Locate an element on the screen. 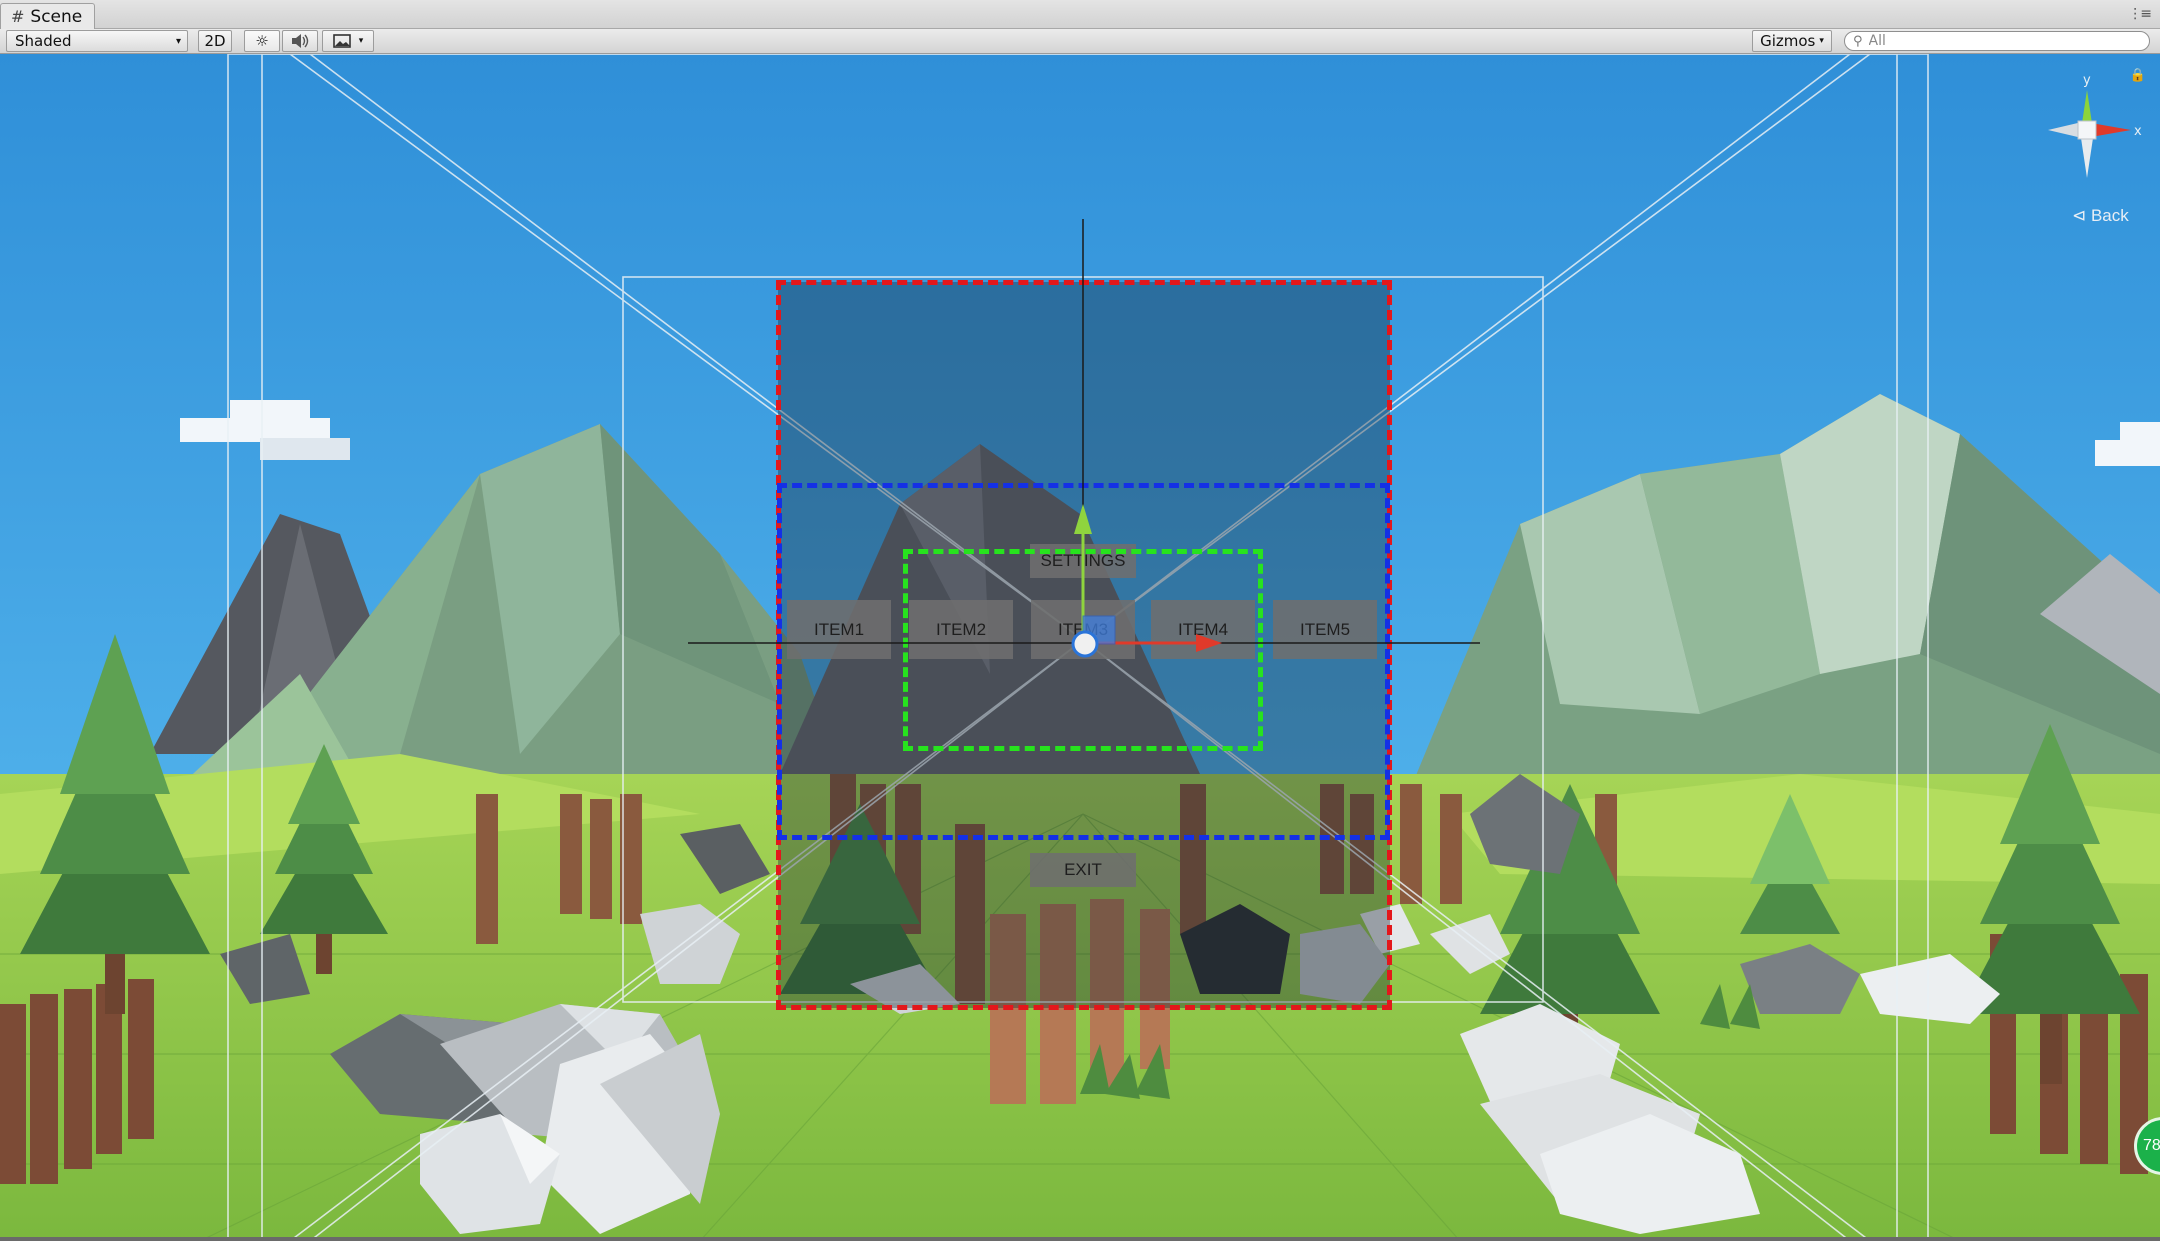  scene-orientation-gizmo: 🔒 y x ⊲ Back is located at coordinates (2091, 146).